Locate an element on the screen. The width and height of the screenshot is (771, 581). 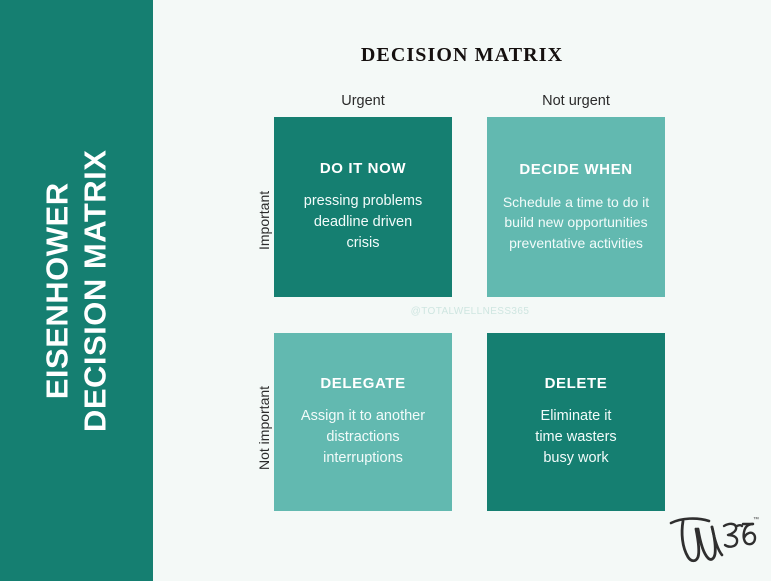
quadrant-item: deadline driven is located at coordinates (363, 222).